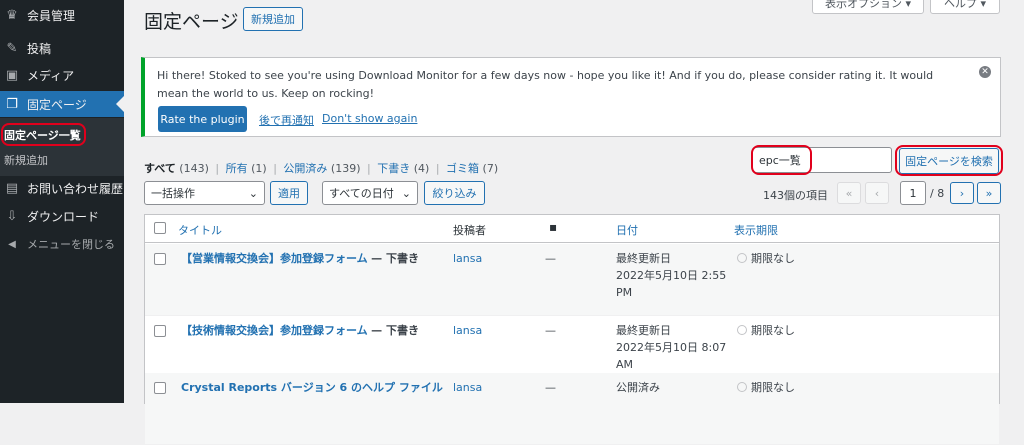 The image size is (1024, 445). What do you see at coordinates (638, 387) in the screenshot?
I see `row-date-status: 公開済み` at bounding box center [638, 387].